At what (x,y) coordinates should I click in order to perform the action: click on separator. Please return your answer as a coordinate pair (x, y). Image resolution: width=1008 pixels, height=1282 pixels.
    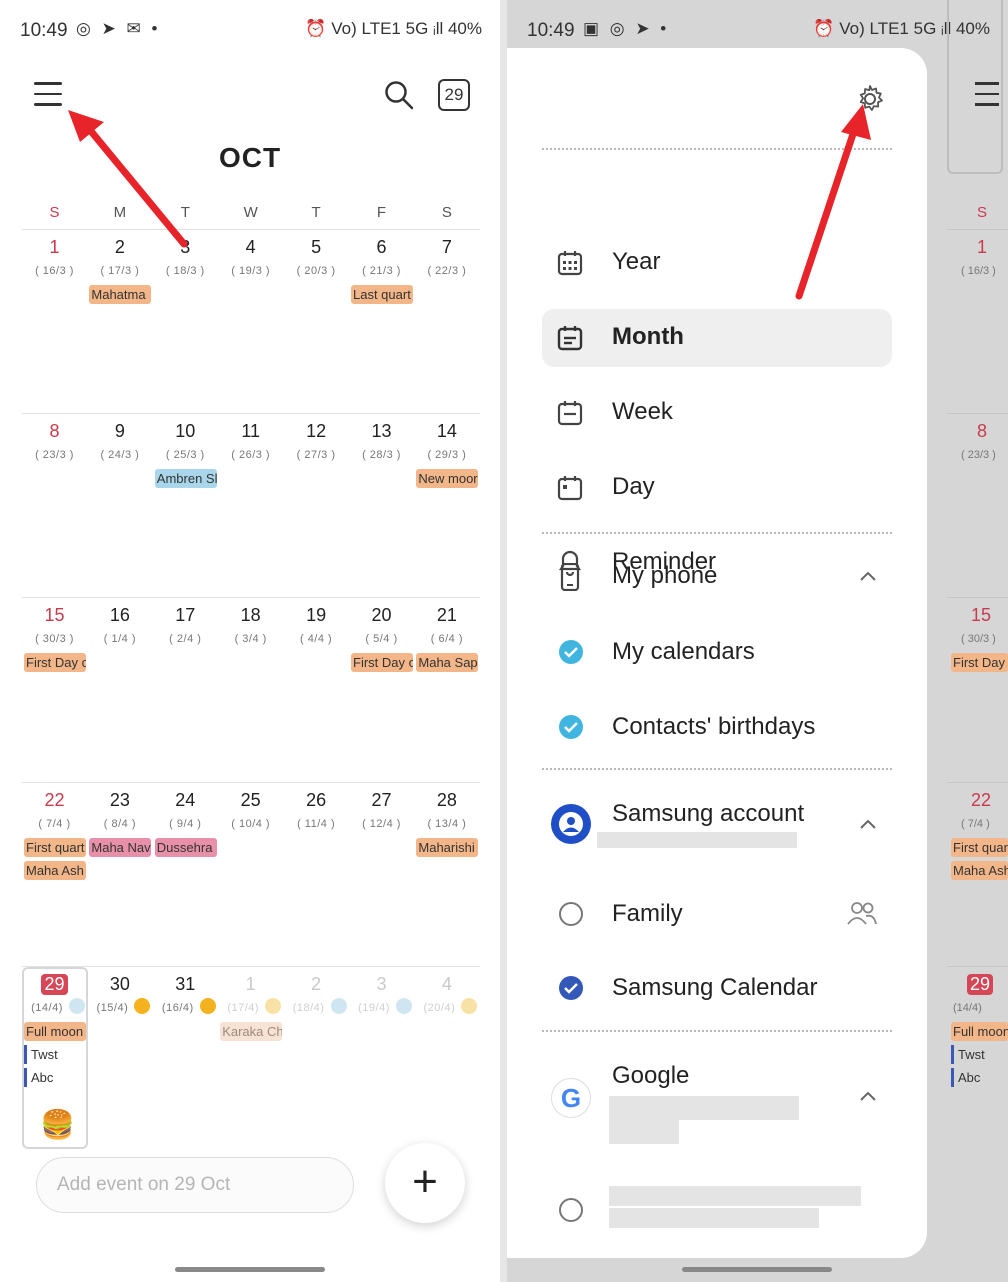
    Looking at the image, I should click on (717, 769).